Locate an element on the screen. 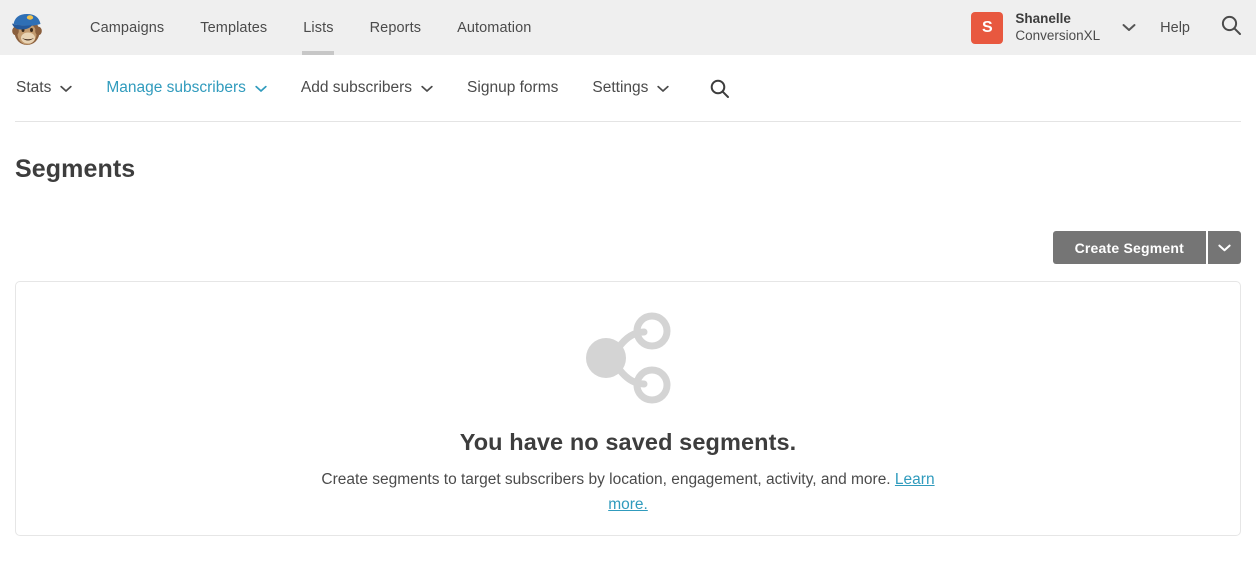 This screenshot has height=563, width=1256. nav-item-lists: Lists is located at coordinates (318, 27).